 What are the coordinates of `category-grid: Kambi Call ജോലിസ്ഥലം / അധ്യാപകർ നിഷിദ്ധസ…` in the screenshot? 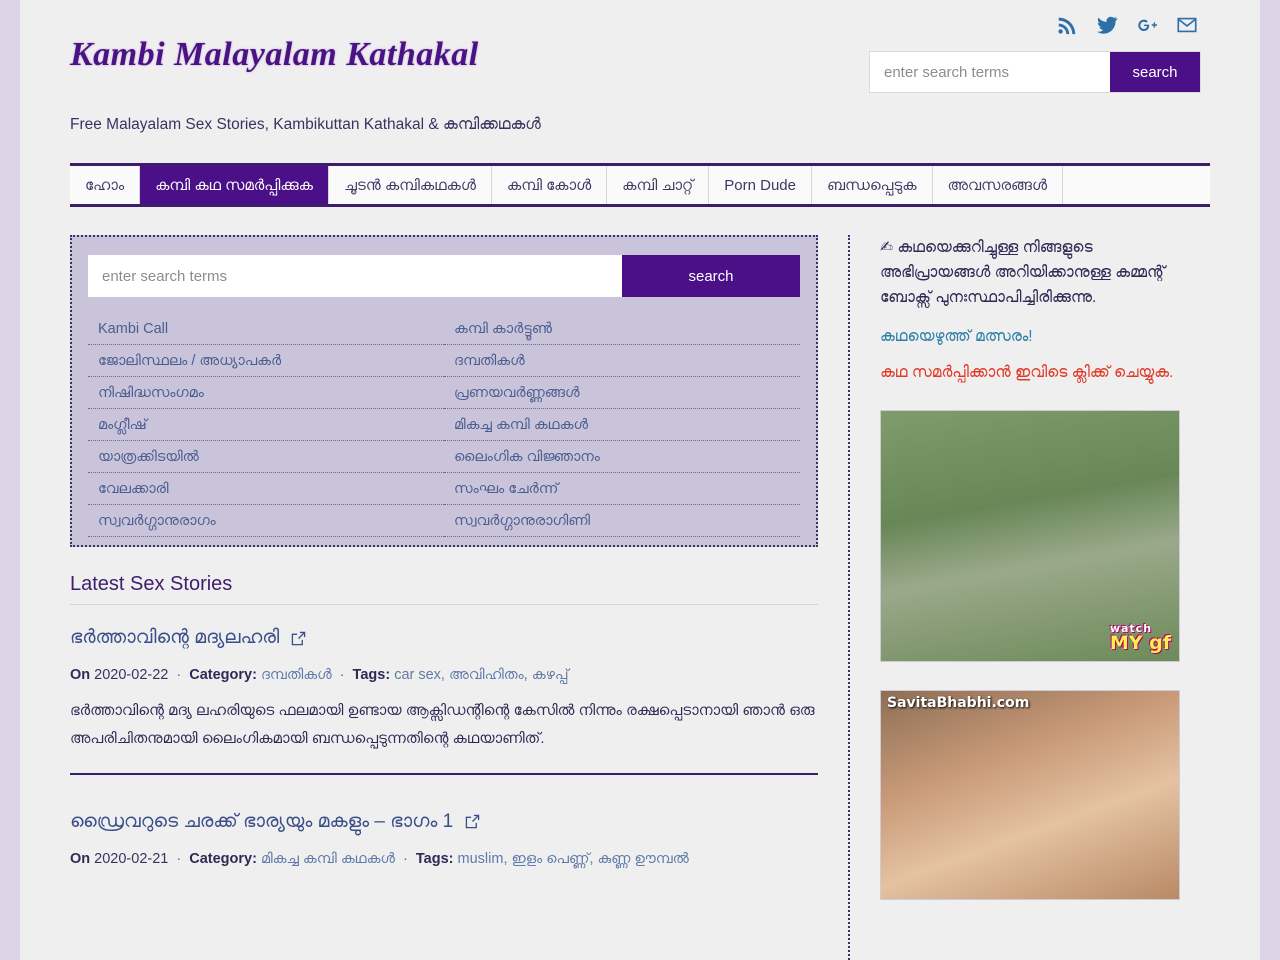 It's located at (444, 425).